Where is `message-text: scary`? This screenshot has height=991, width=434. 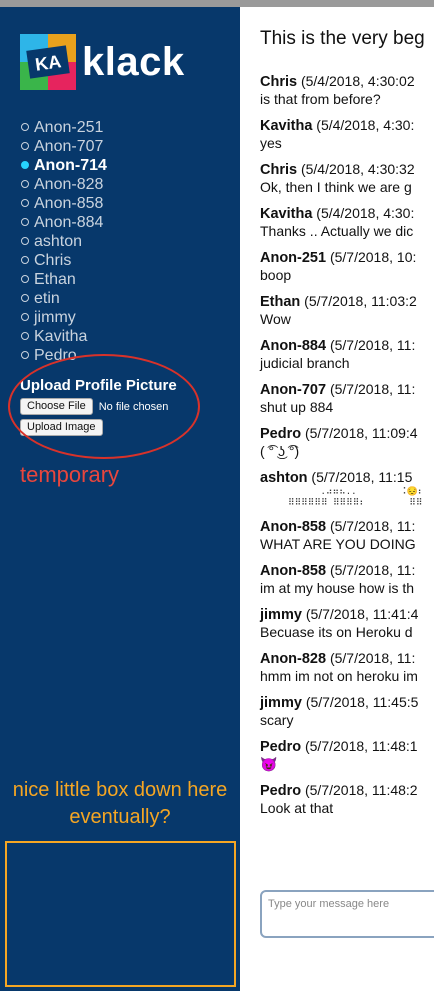
message-text: scary is located at coordinates (277, 720).